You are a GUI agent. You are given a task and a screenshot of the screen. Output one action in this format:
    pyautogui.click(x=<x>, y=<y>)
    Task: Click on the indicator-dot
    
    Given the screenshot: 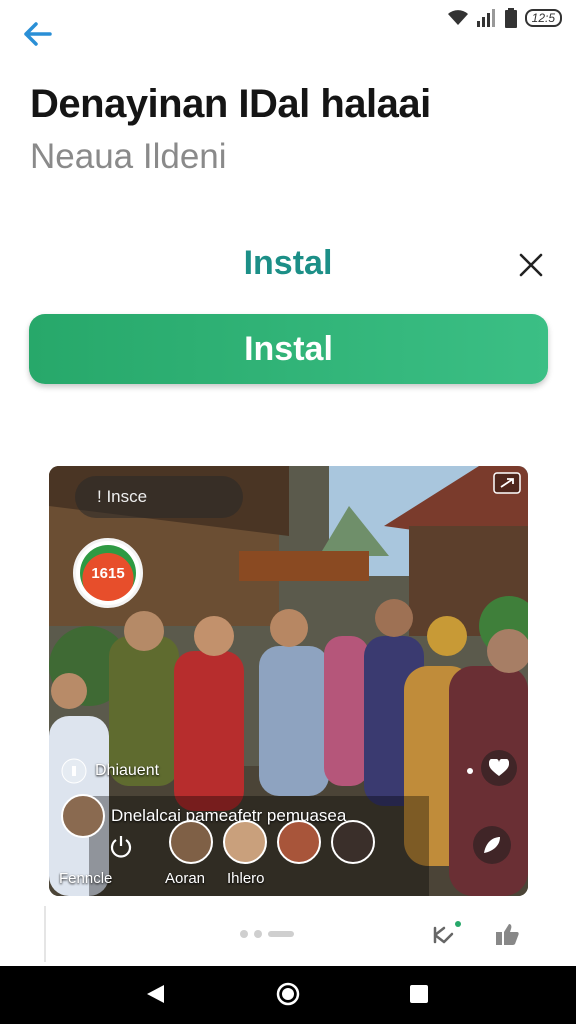 What is the action you would take?
    pyautogui.click(x=470, y=771)
    